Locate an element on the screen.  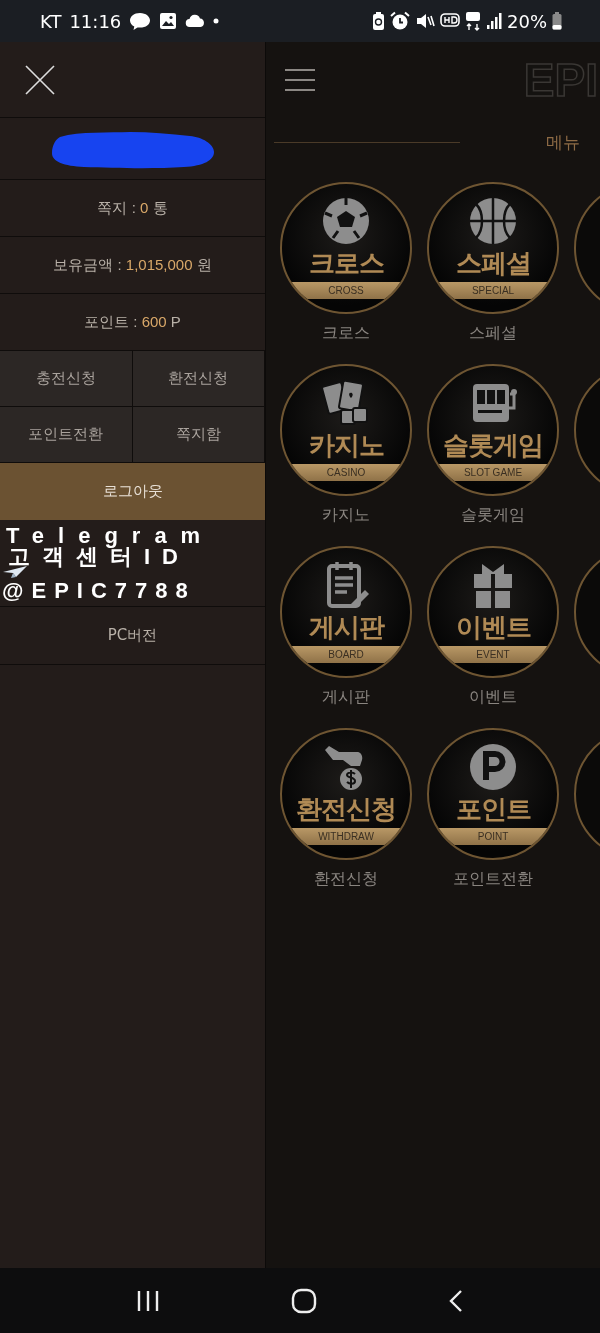
close-icon is located at coordinates (40, 79).